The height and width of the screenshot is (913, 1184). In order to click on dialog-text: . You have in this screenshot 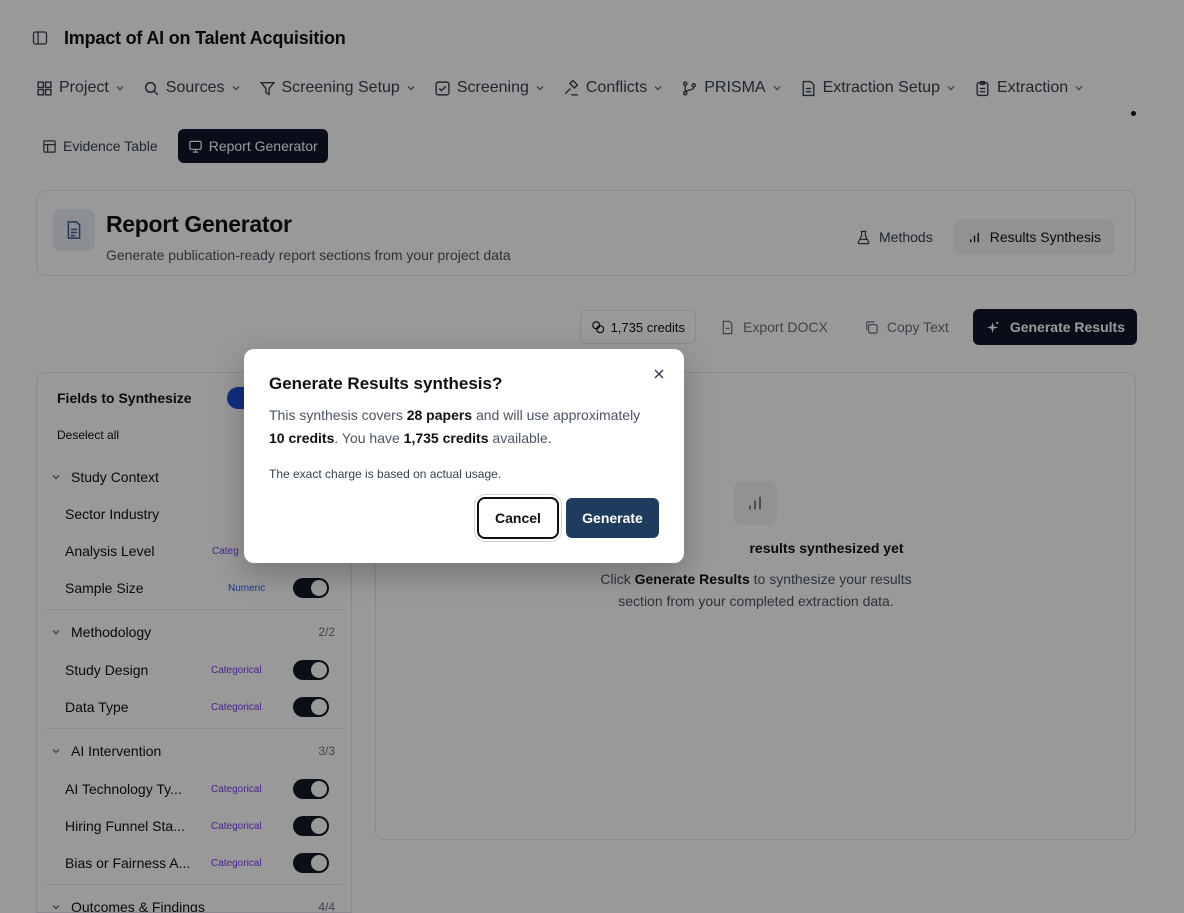, I will do `click(369, 438)`.